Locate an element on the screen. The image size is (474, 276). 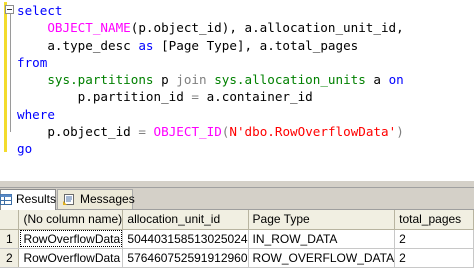
column-header: (No column name) is located at coordinates (71, 220).